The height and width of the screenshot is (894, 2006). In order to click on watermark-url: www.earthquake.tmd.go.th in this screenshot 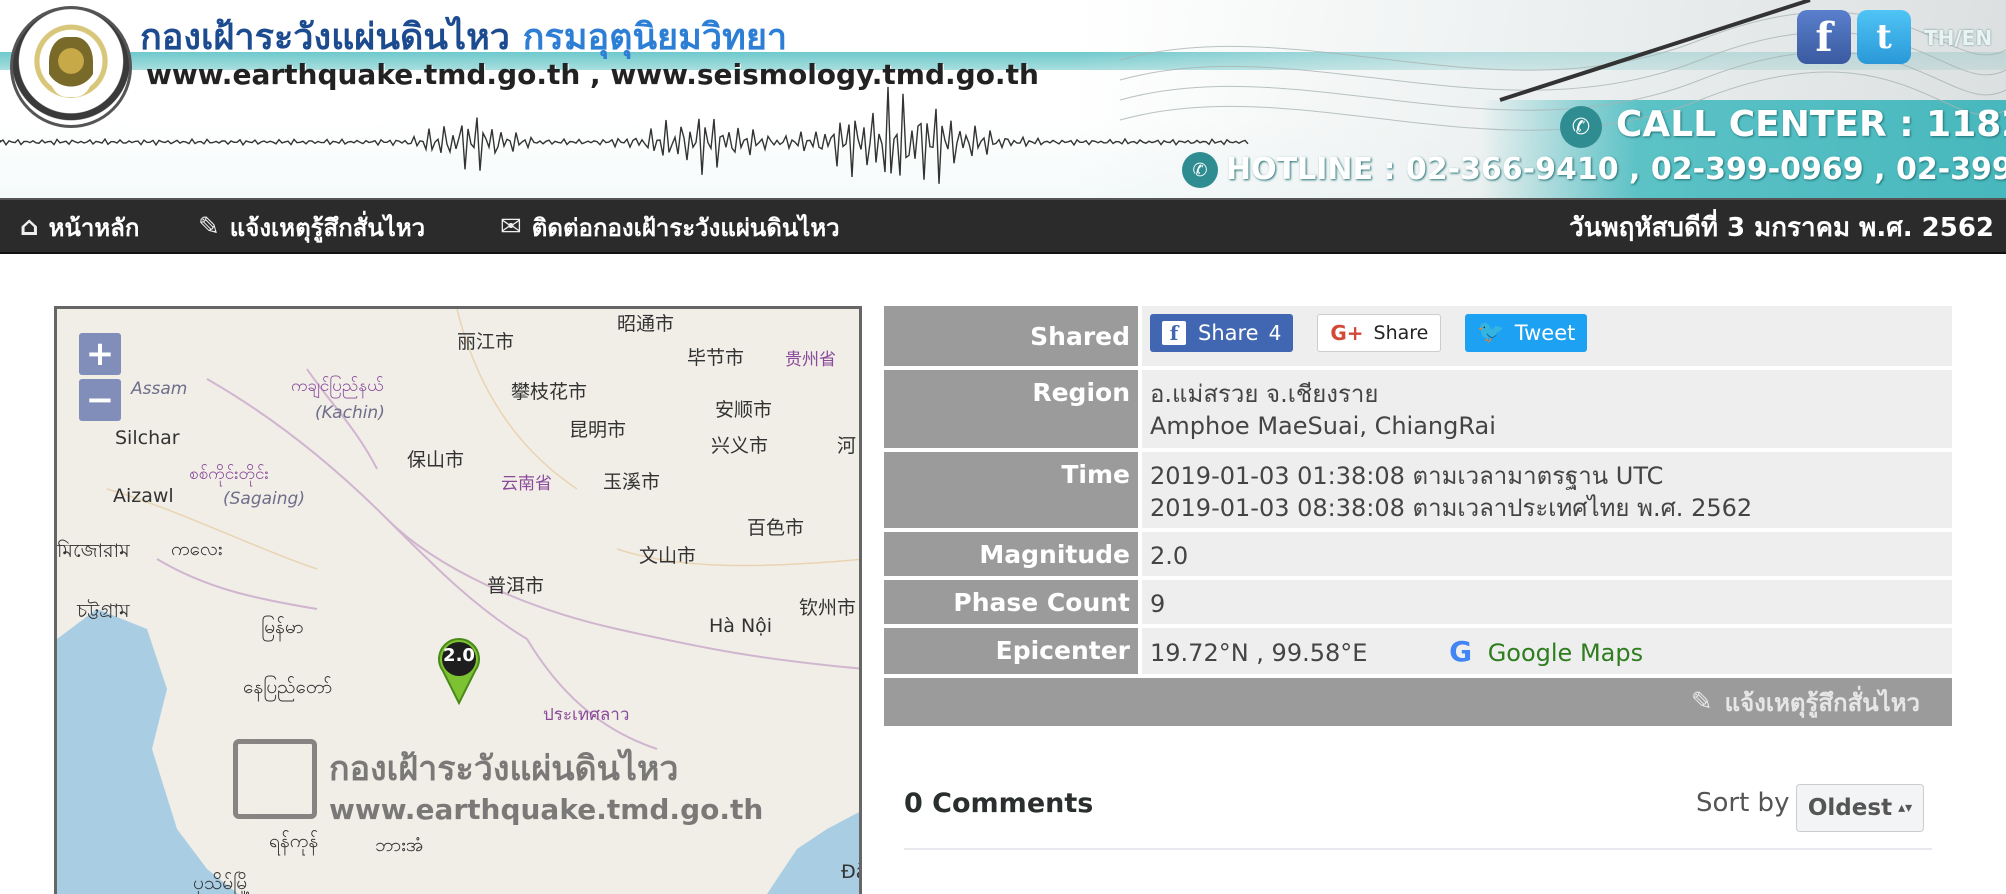, I will do `click(546, 809)`.